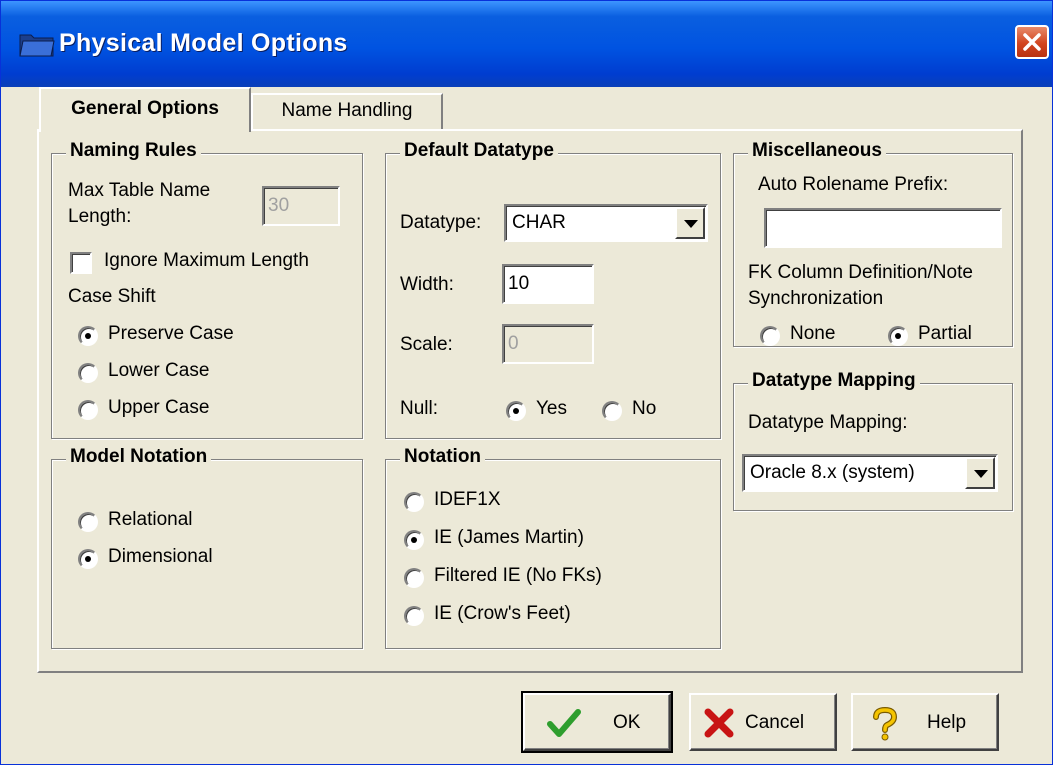 The image size is (1053, 765). I want to click on radio-dimensional, so click(88, 559).